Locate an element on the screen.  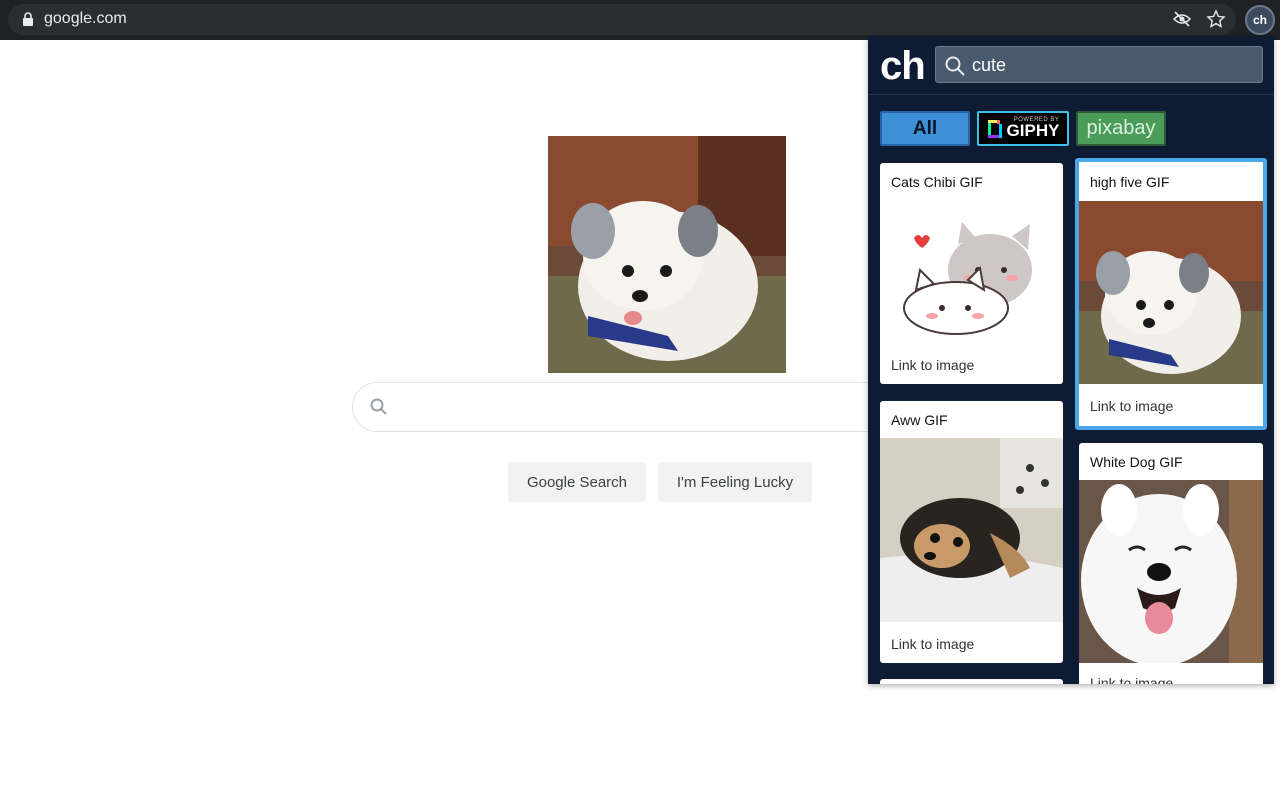
result-title: Cats Chibi GIF is located at coordinates (937, 182).